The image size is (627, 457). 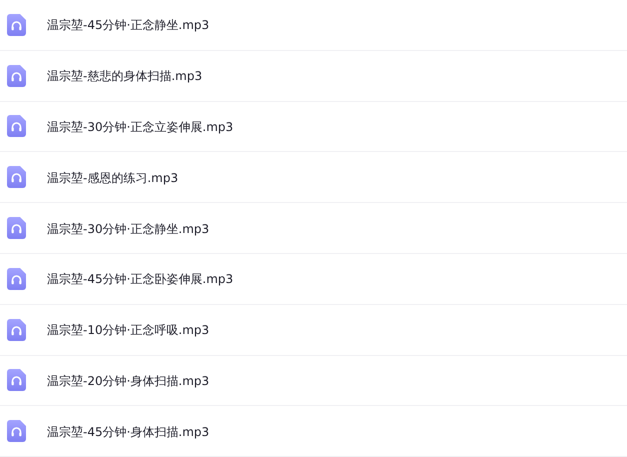 I want to click on file-name: 温宗堃-45分钟·正念静坐.mp3, so click(x=128, y=24).